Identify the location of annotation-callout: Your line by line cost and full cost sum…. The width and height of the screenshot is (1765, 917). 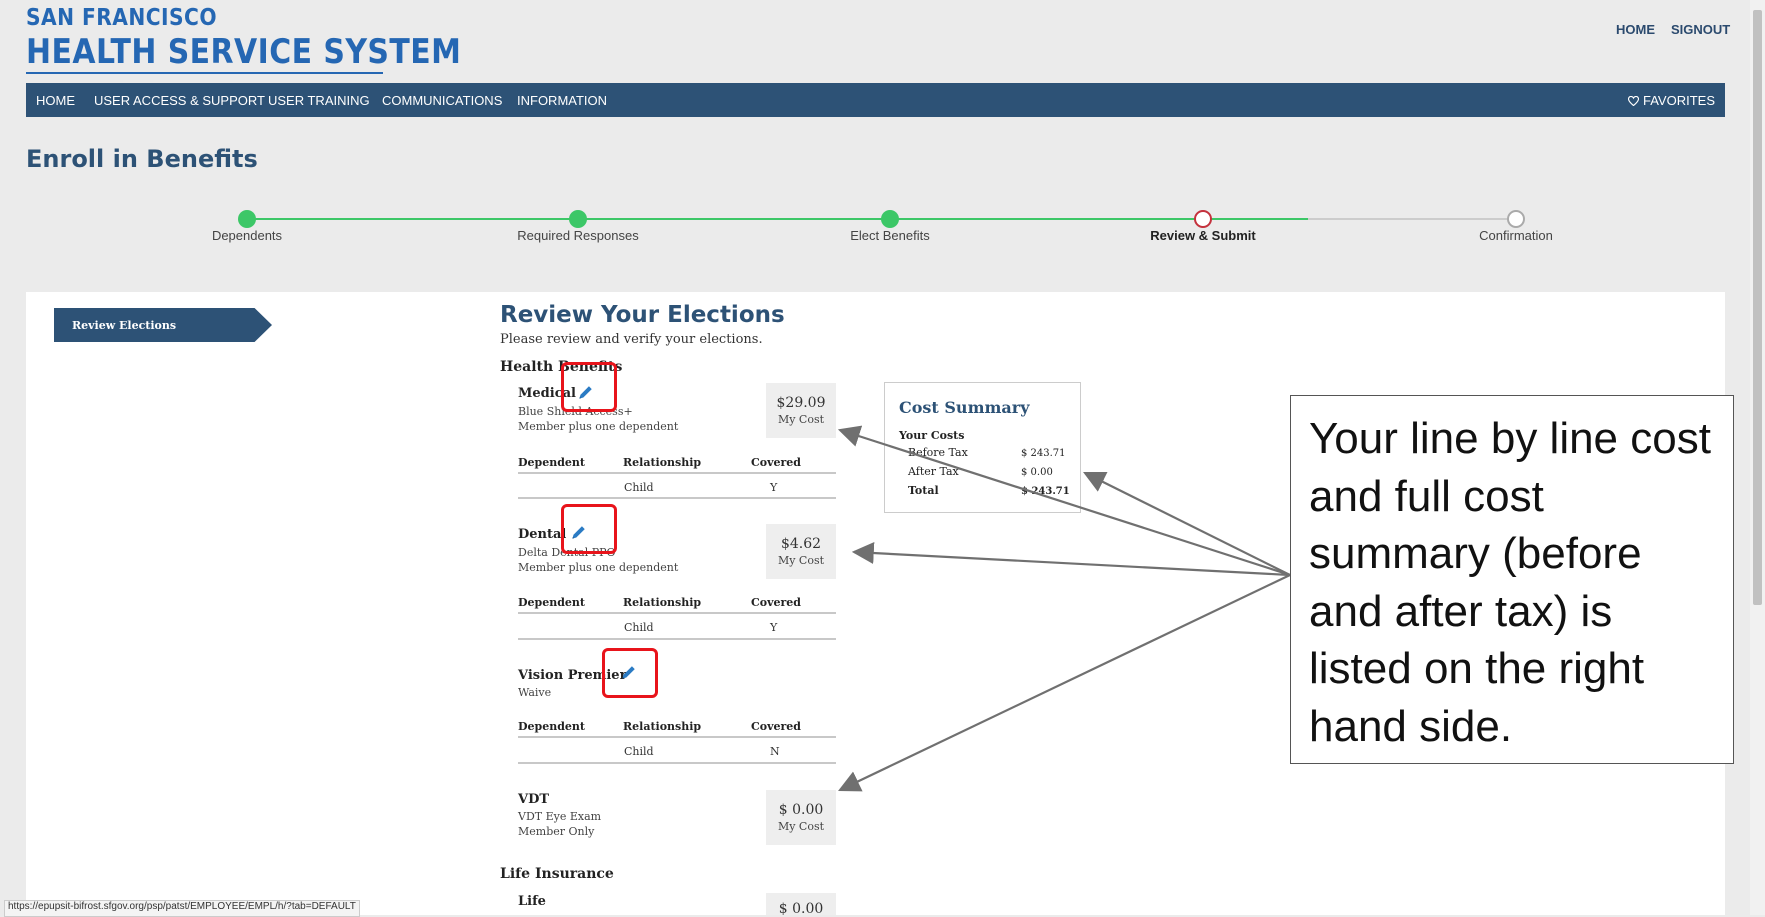
(1512, 579).